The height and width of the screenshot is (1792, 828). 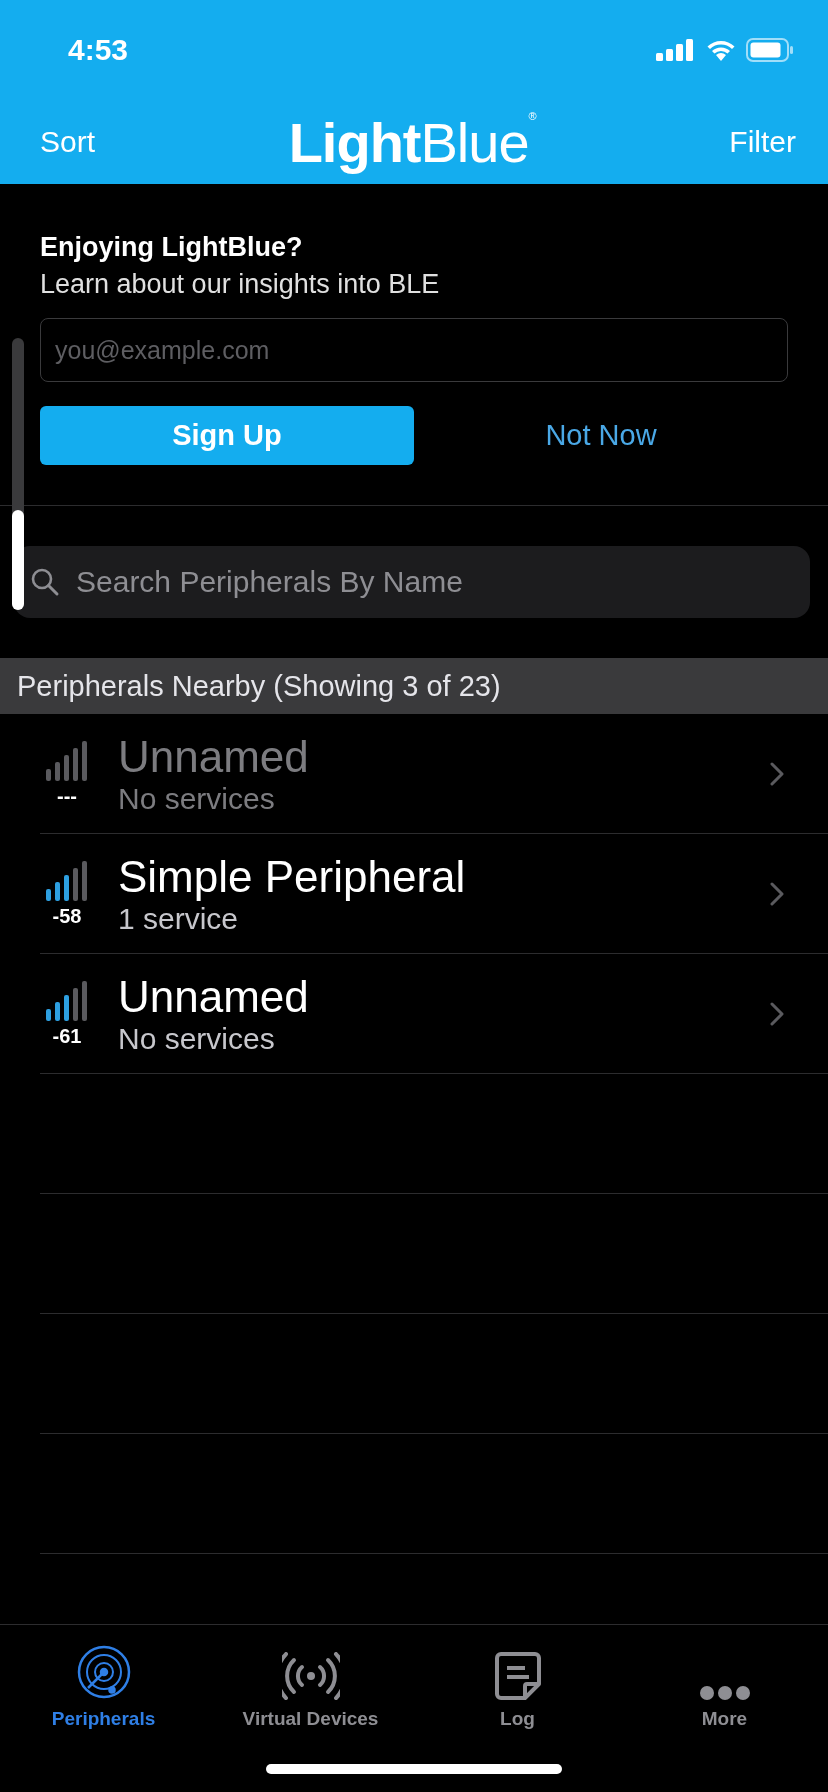 What do you see at coordinates (412, 582) in the screenshot?
I see `search-field: Search Peripherals By Name` at bounding box center [412, 582].